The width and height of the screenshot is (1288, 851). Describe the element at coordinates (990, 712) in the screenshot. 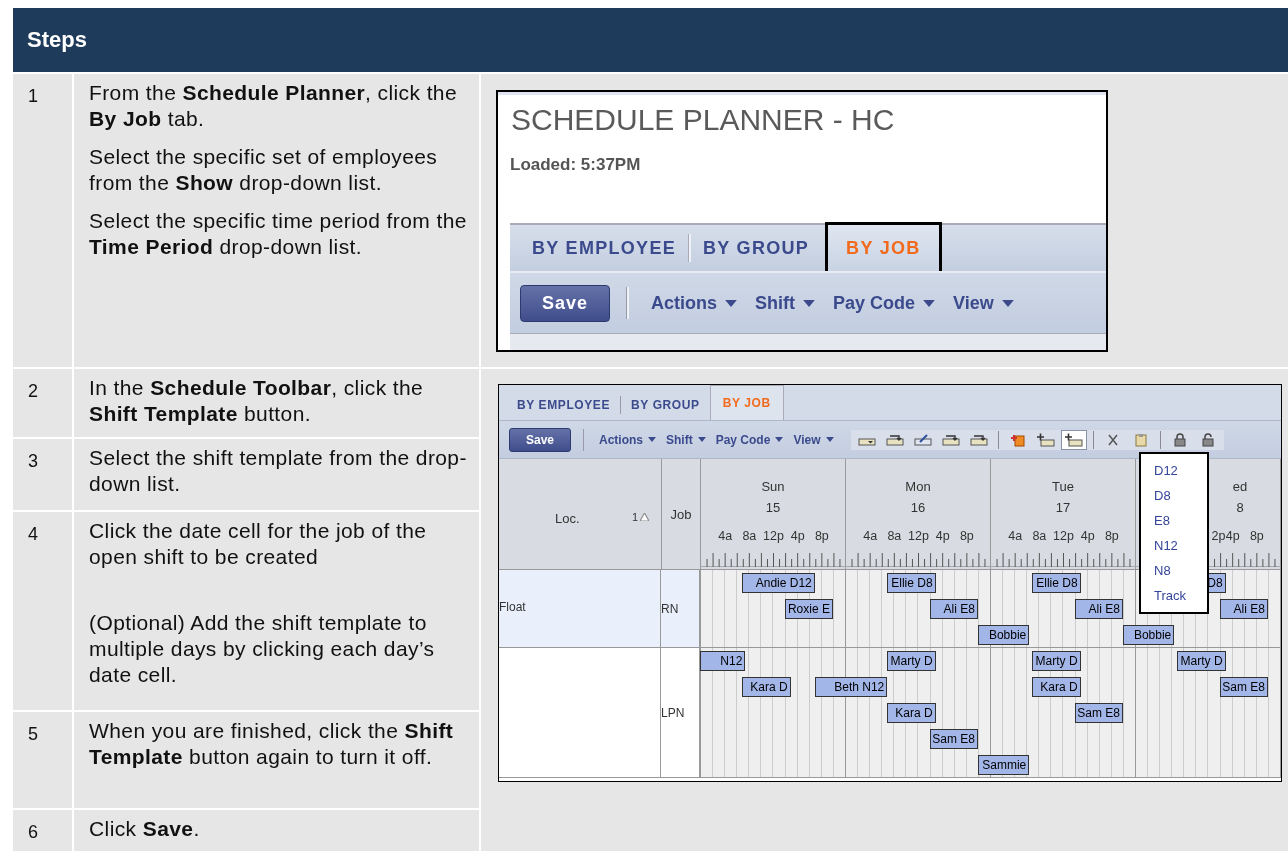

I see `schedule-grid: N12 Marty D Marty D Marty D Kara D Beth N12 Kara D Sam E8 Kara D Sam E8 Sam E8 Sammie` at that location.